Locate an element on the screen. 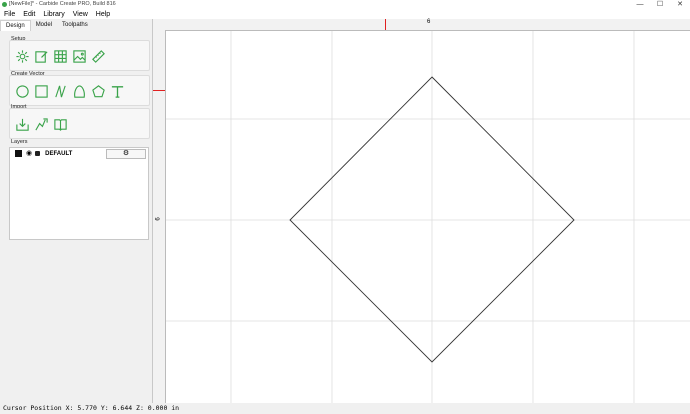 The image size is (690, 414). app-icon is located at coordinates (4, 4).